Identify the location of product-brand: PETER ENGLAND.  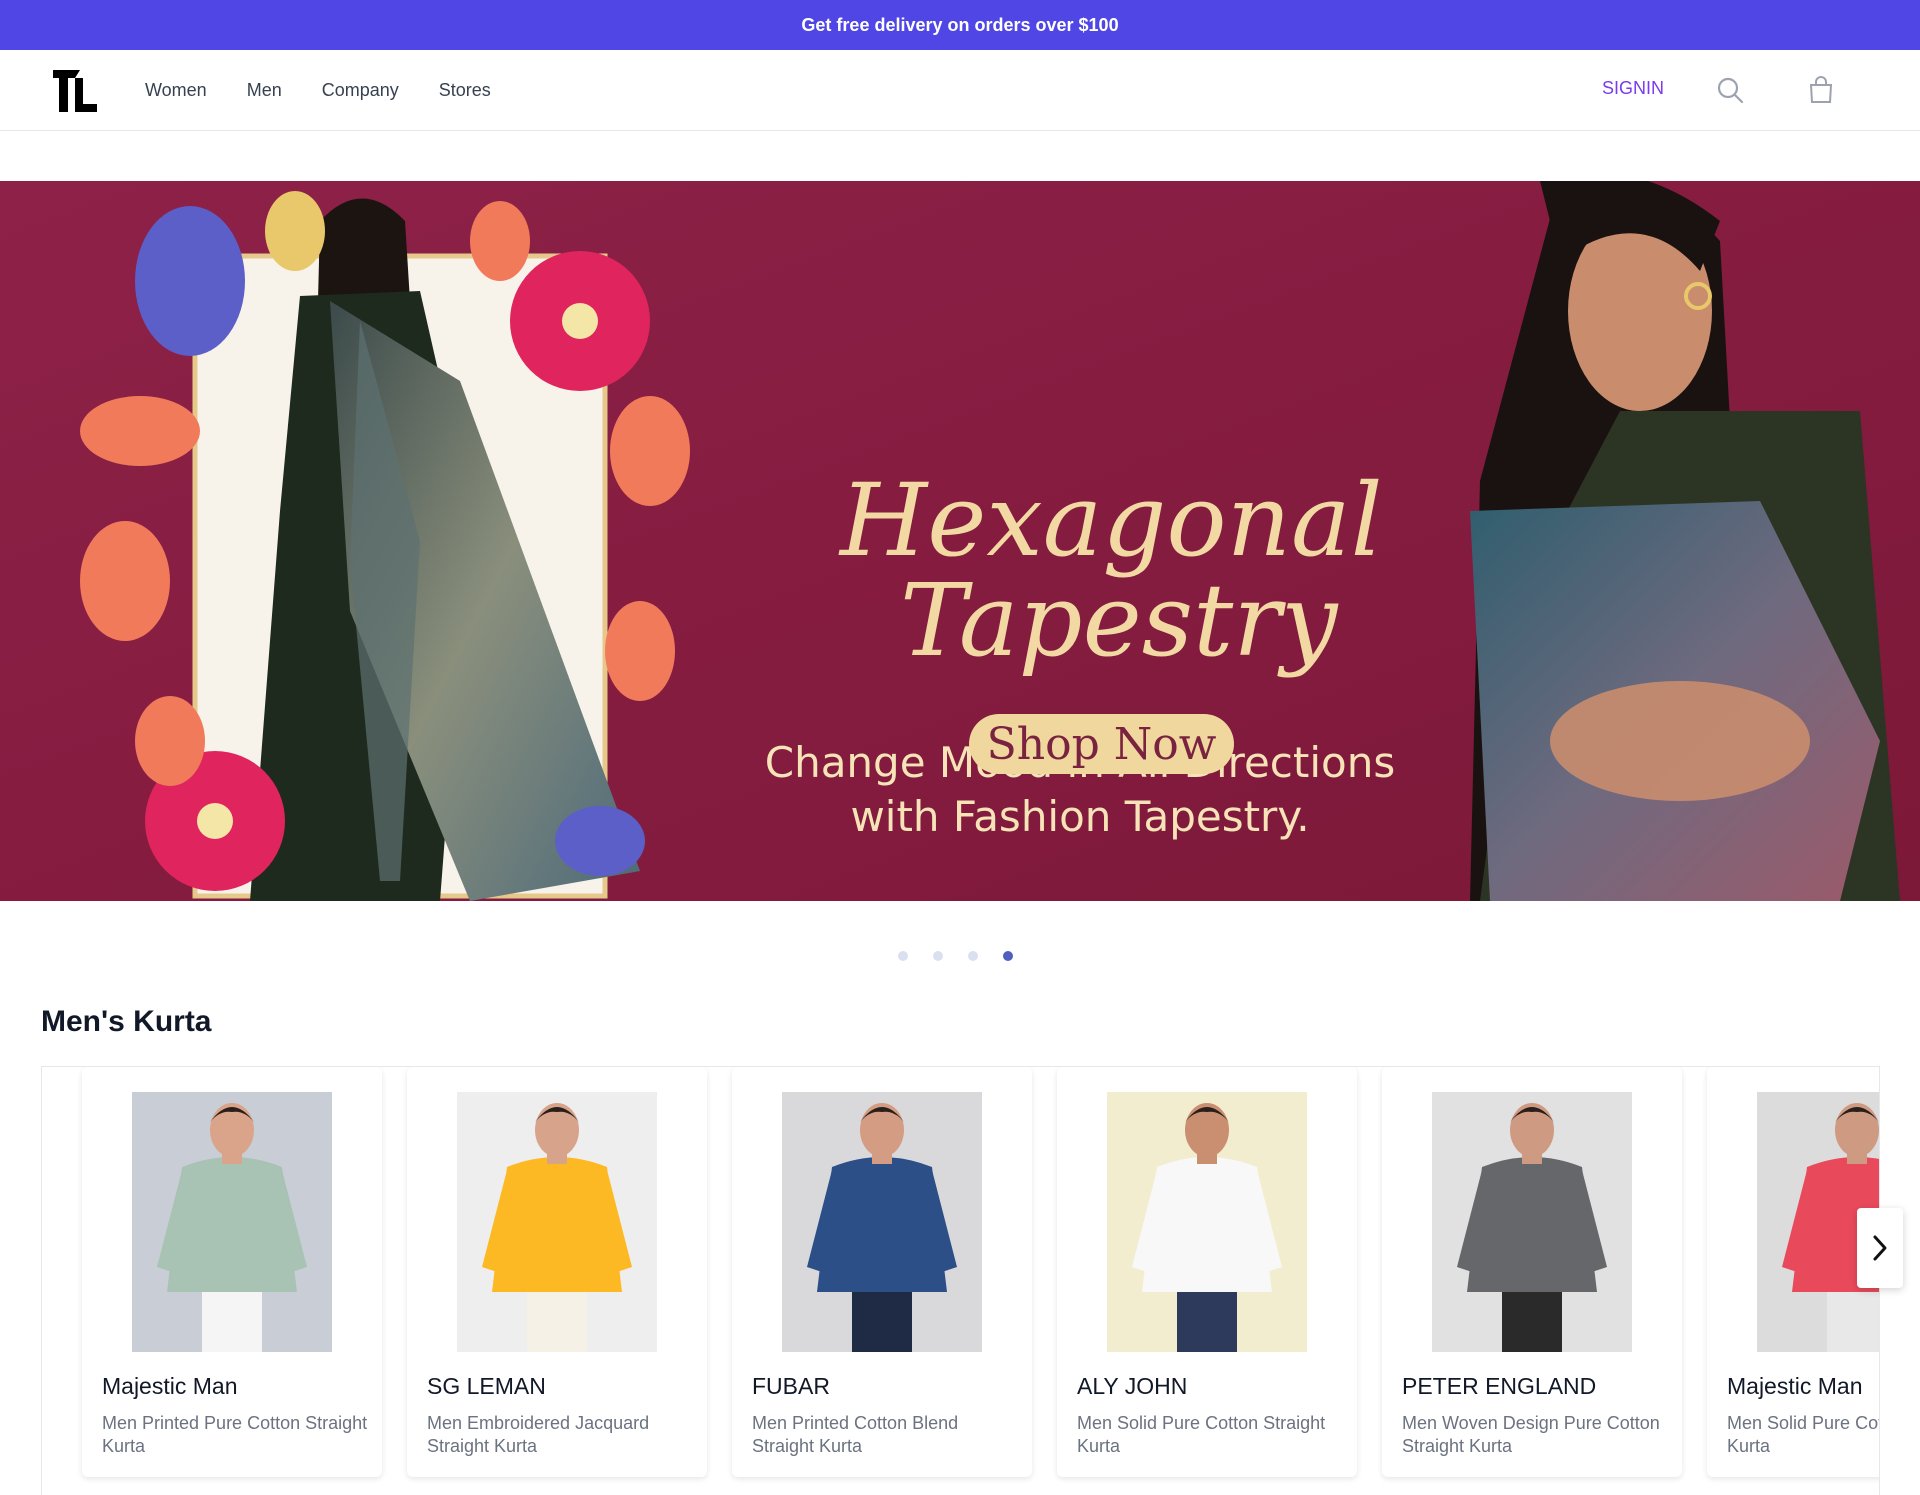
(1499, 1386).